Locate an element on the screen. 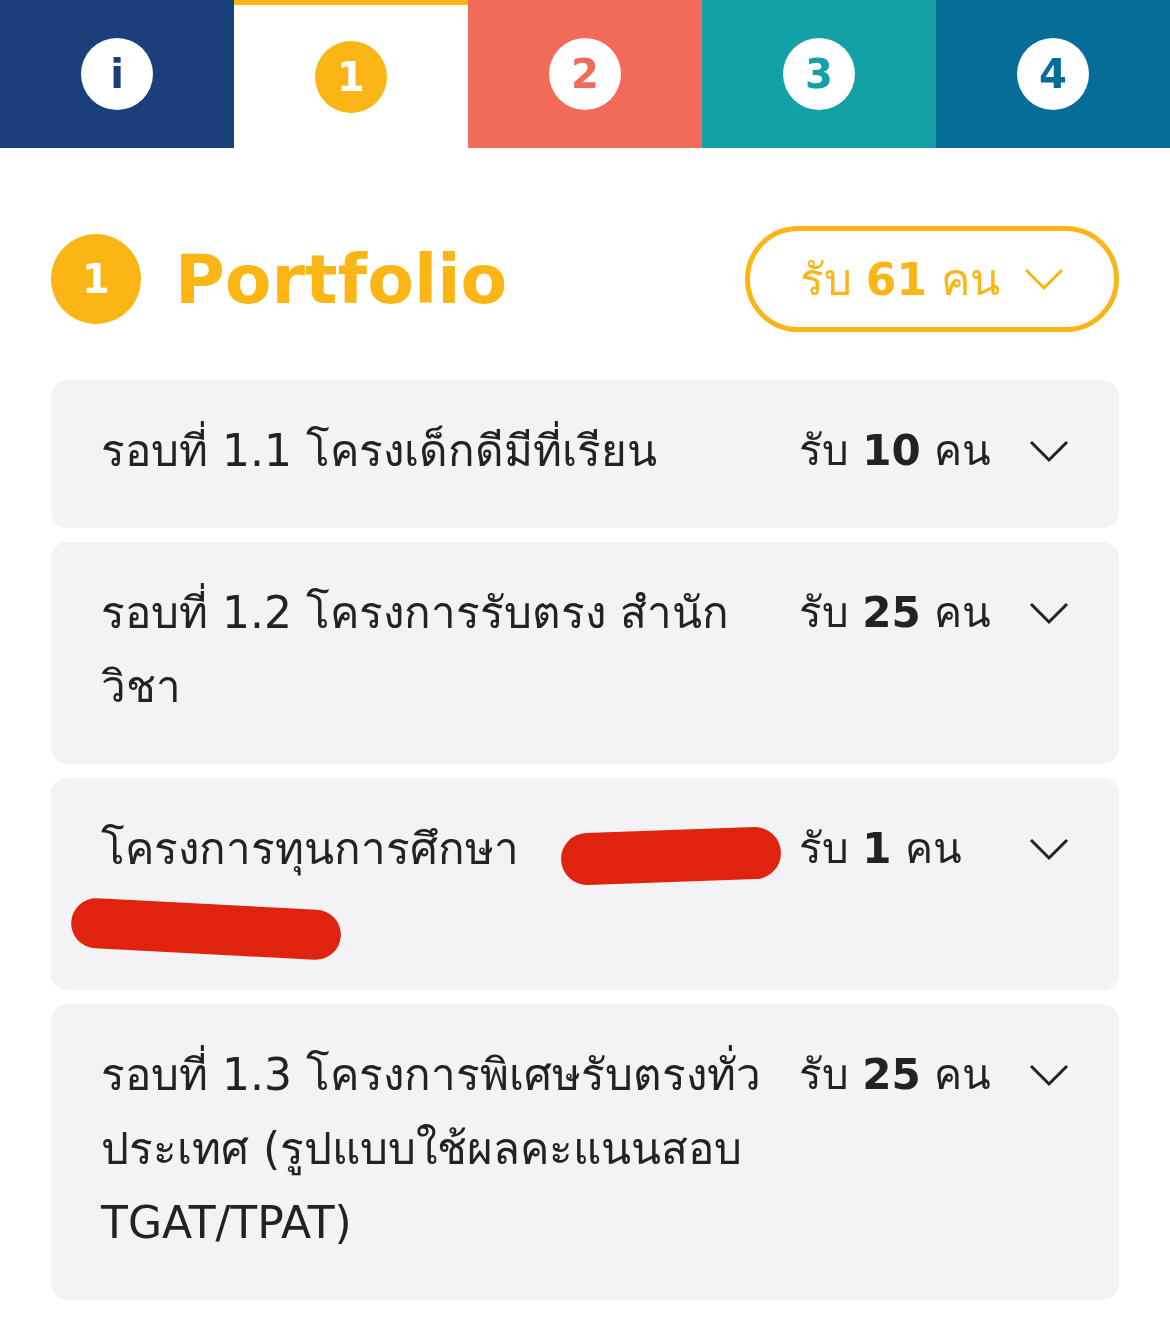 Image resolution: width=1170 pixels, height=1339 pixels. step-badge: 4 is located at coordinates (1053, 74).